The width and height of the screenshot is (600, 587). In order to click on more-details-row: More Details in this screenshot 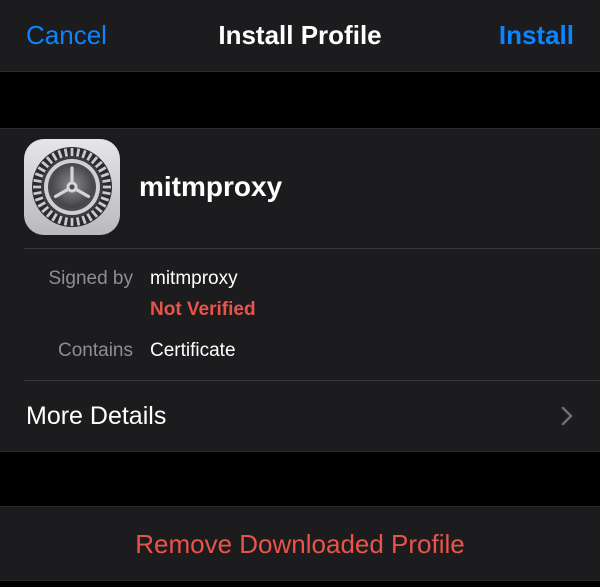, I will do `click(300, 416)`.